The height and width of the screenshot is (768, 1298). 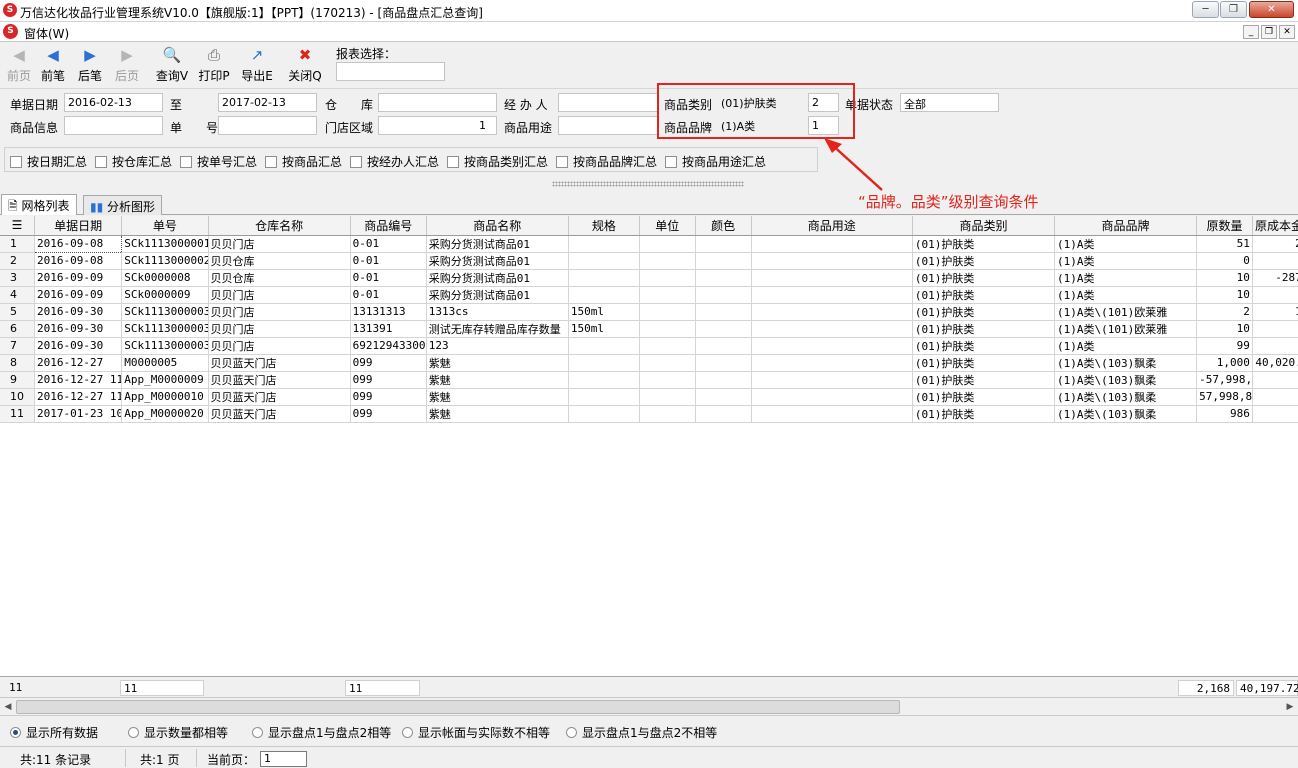 What do you see at coordinates (667, 226) in the screenshot?
I see `col-header: 单位` at bounding box center [667, 226].